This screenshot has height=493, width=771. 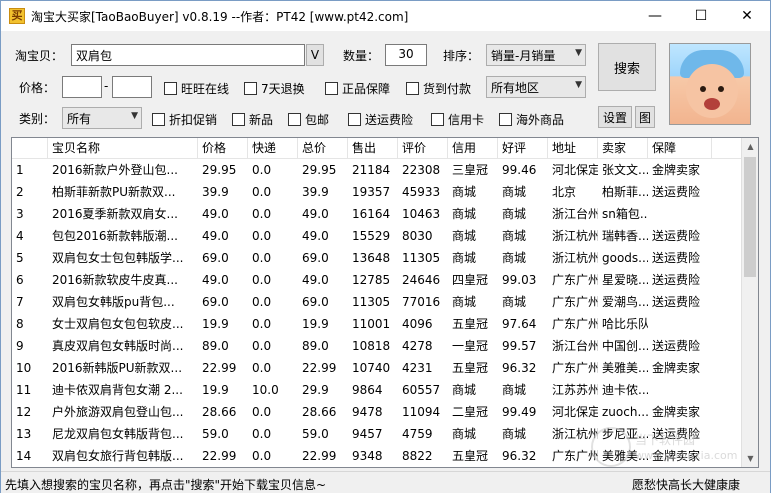 I want to click on column-header-sold: 售出, so click(x=373, y=148).